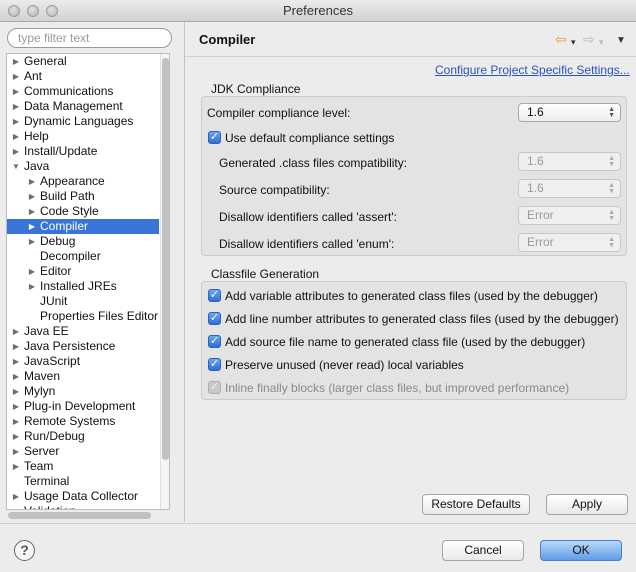 The height and width of the screenshot is (572, 636). Describe the element at coordinates (83, 91) in the screenshot. I see `tree-item: ▶ Communications` at that location.